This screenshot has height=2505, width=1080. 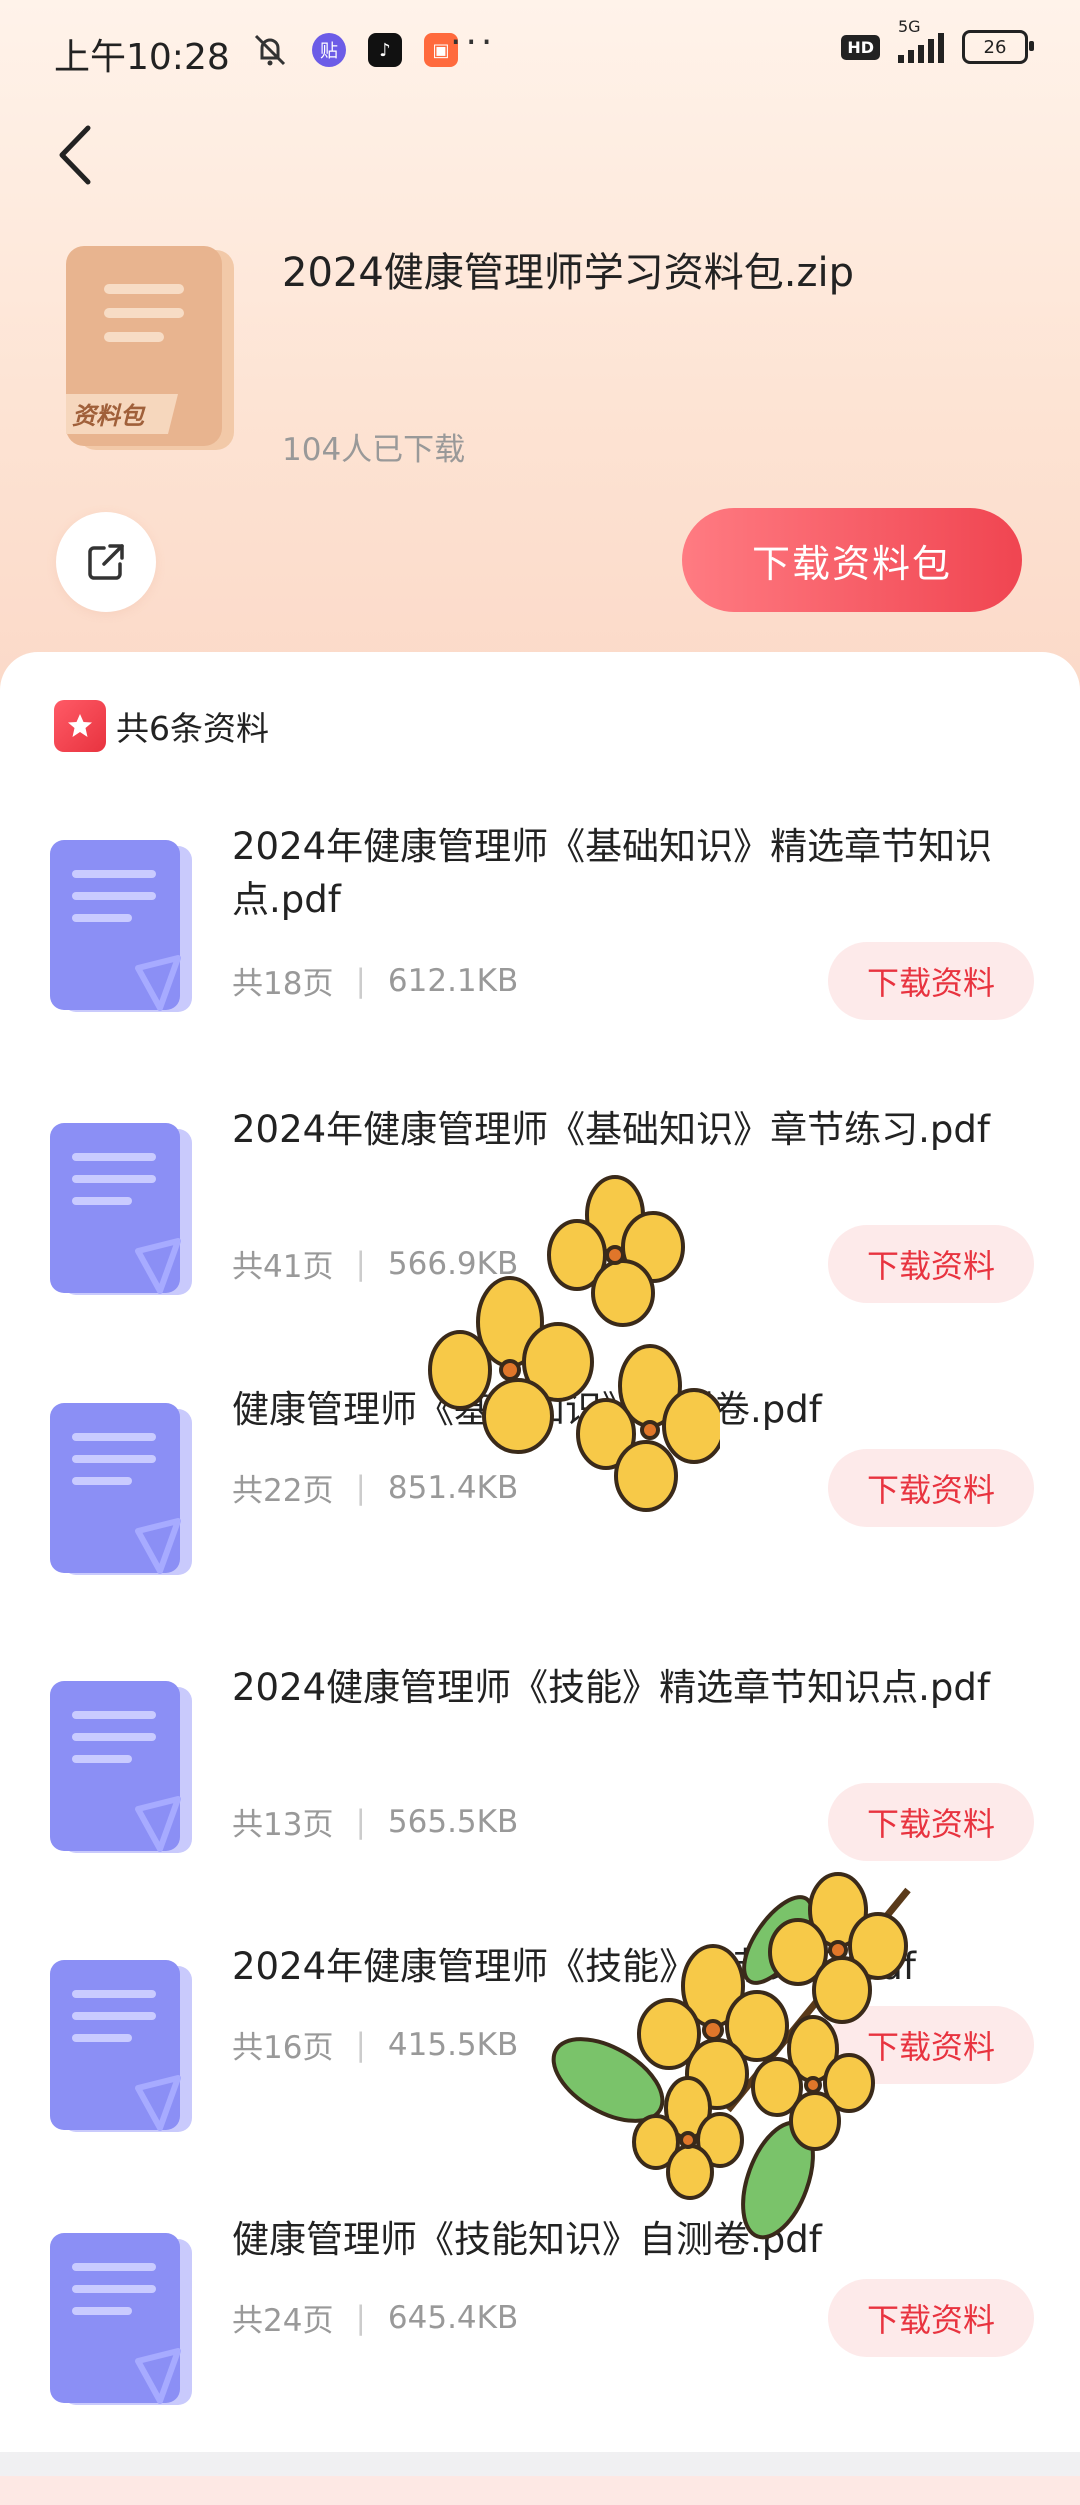 I want to click on package-download-count: 104人已下载, so click(x=374, y=450).